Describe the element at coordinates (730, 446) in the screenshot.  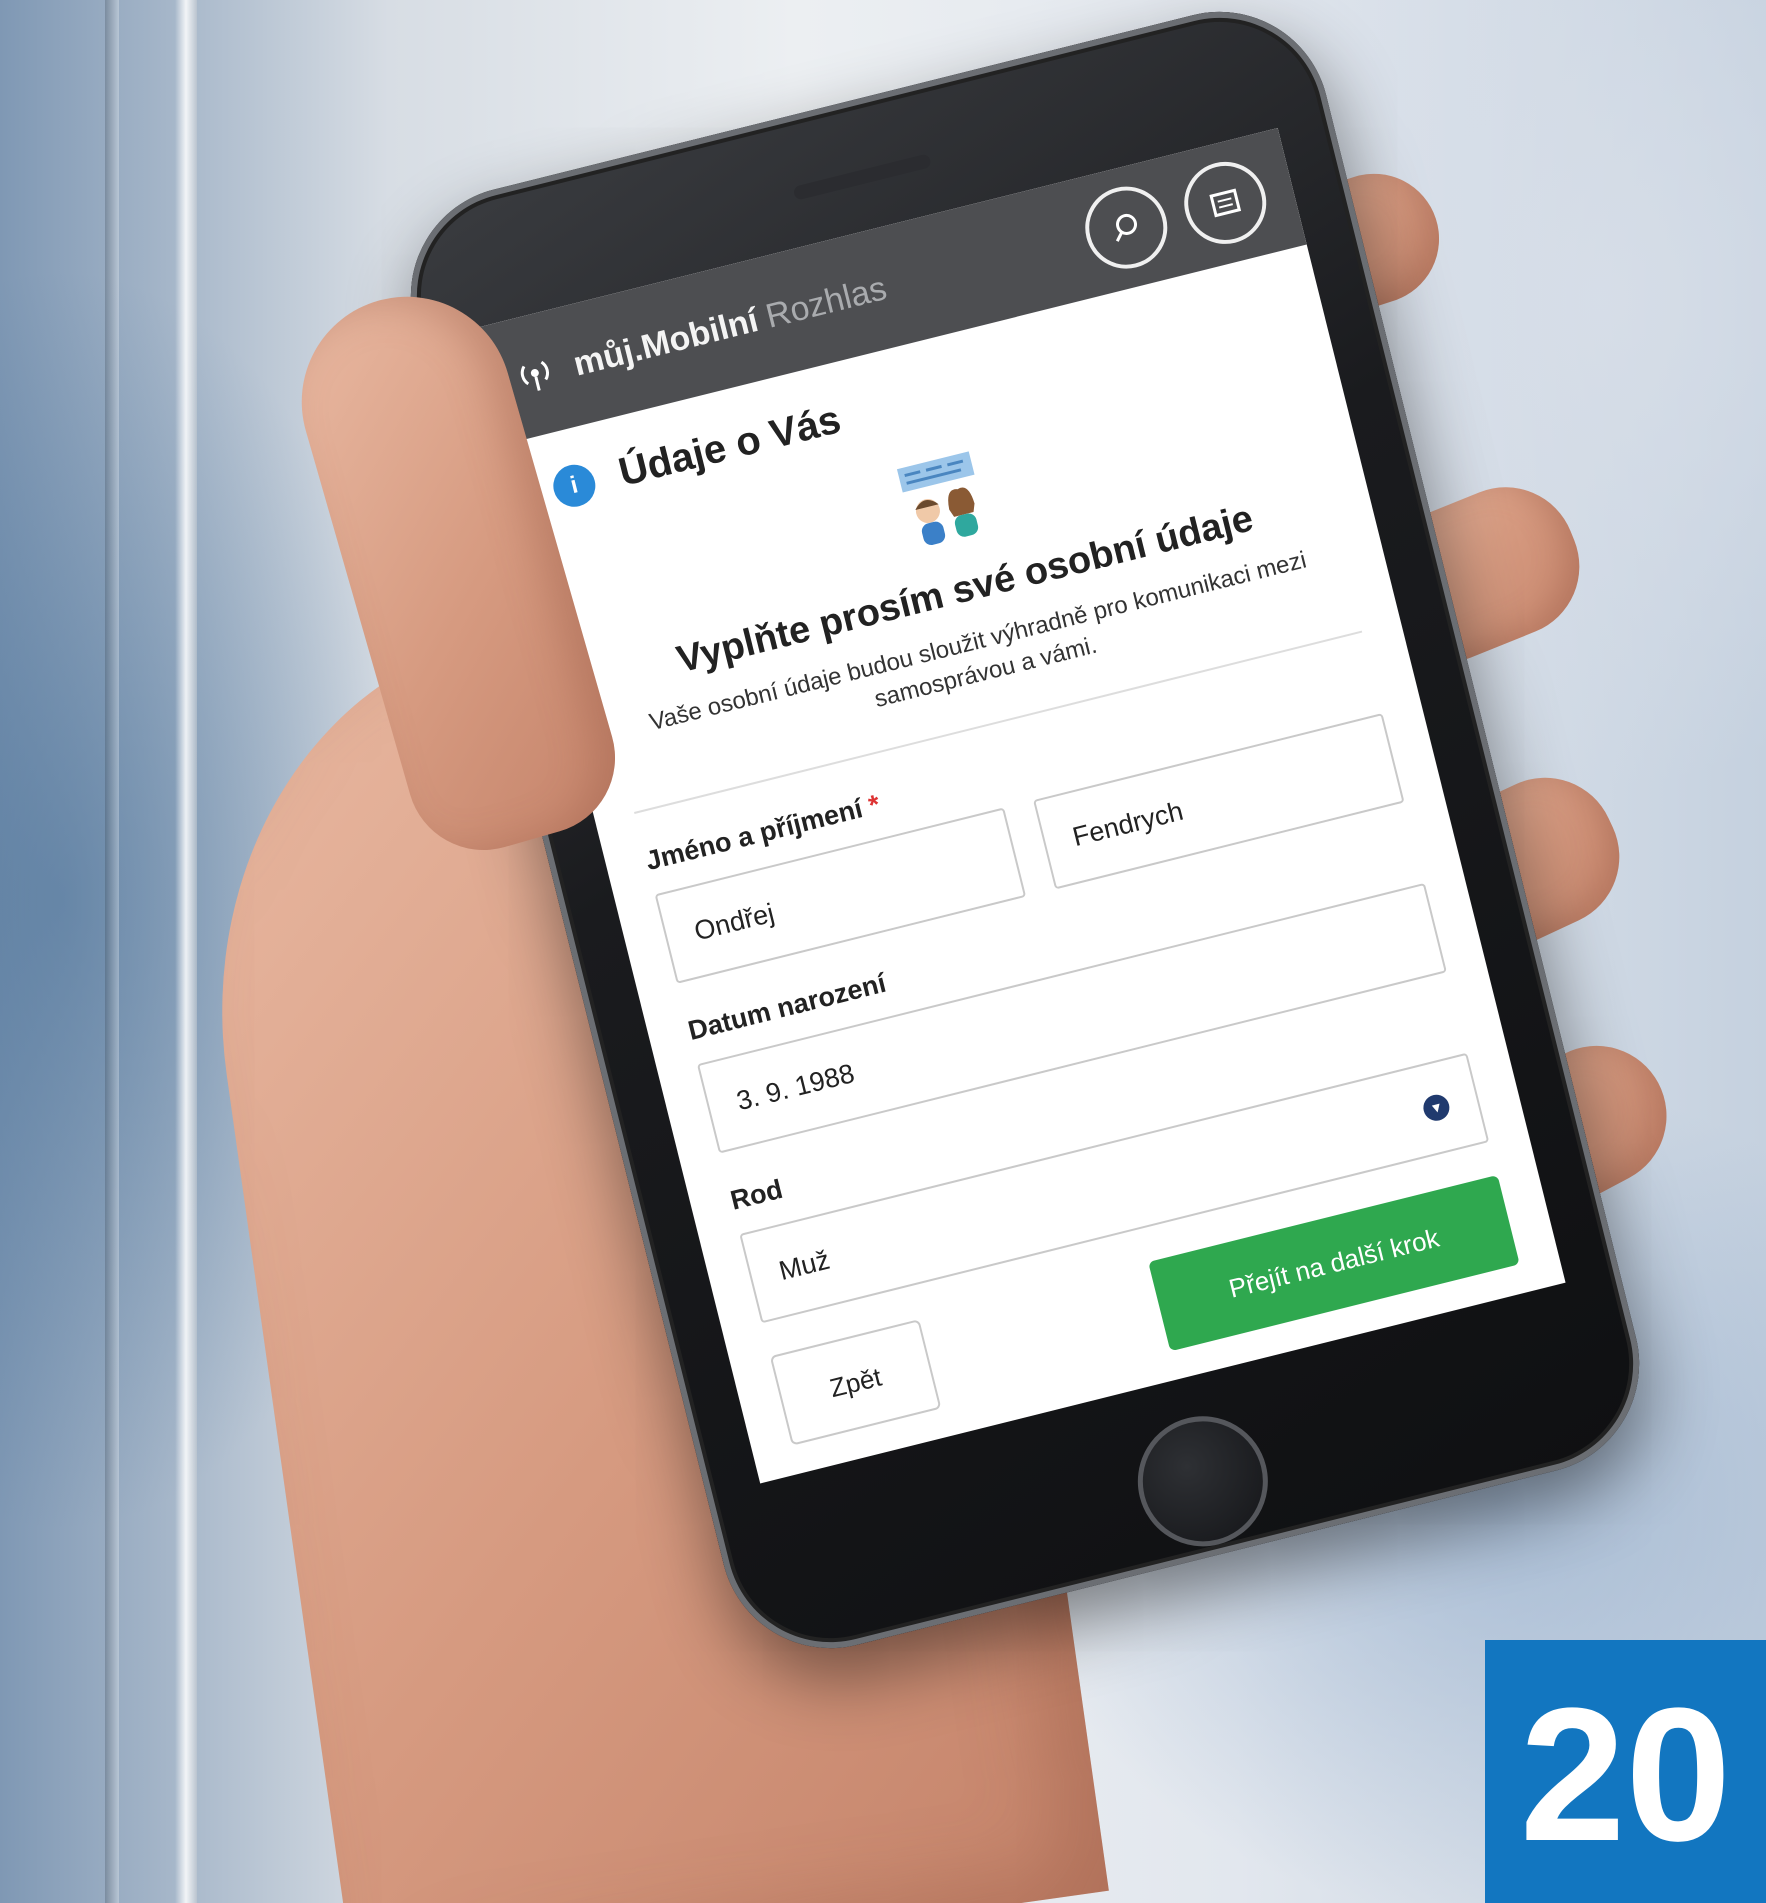
I see `section-title: Údaje o Vás` at that location.